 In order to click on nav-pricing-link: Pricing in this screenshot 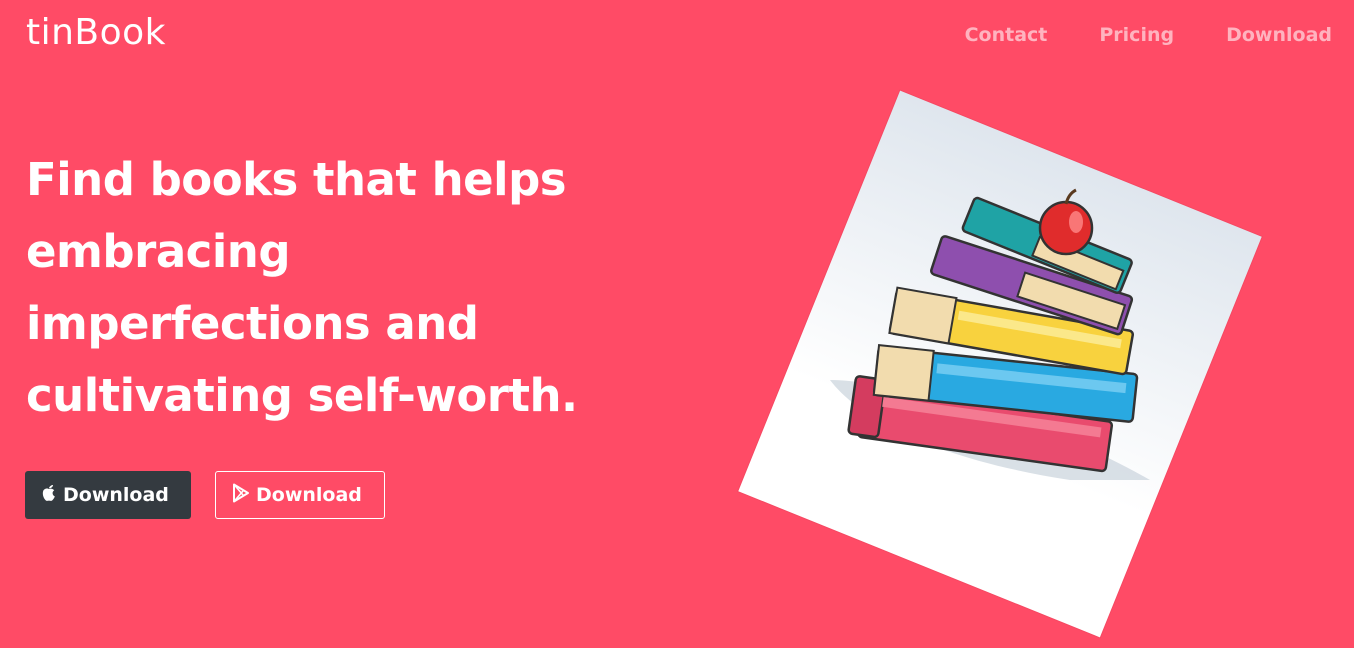, I will do `click(1136, 35)`.